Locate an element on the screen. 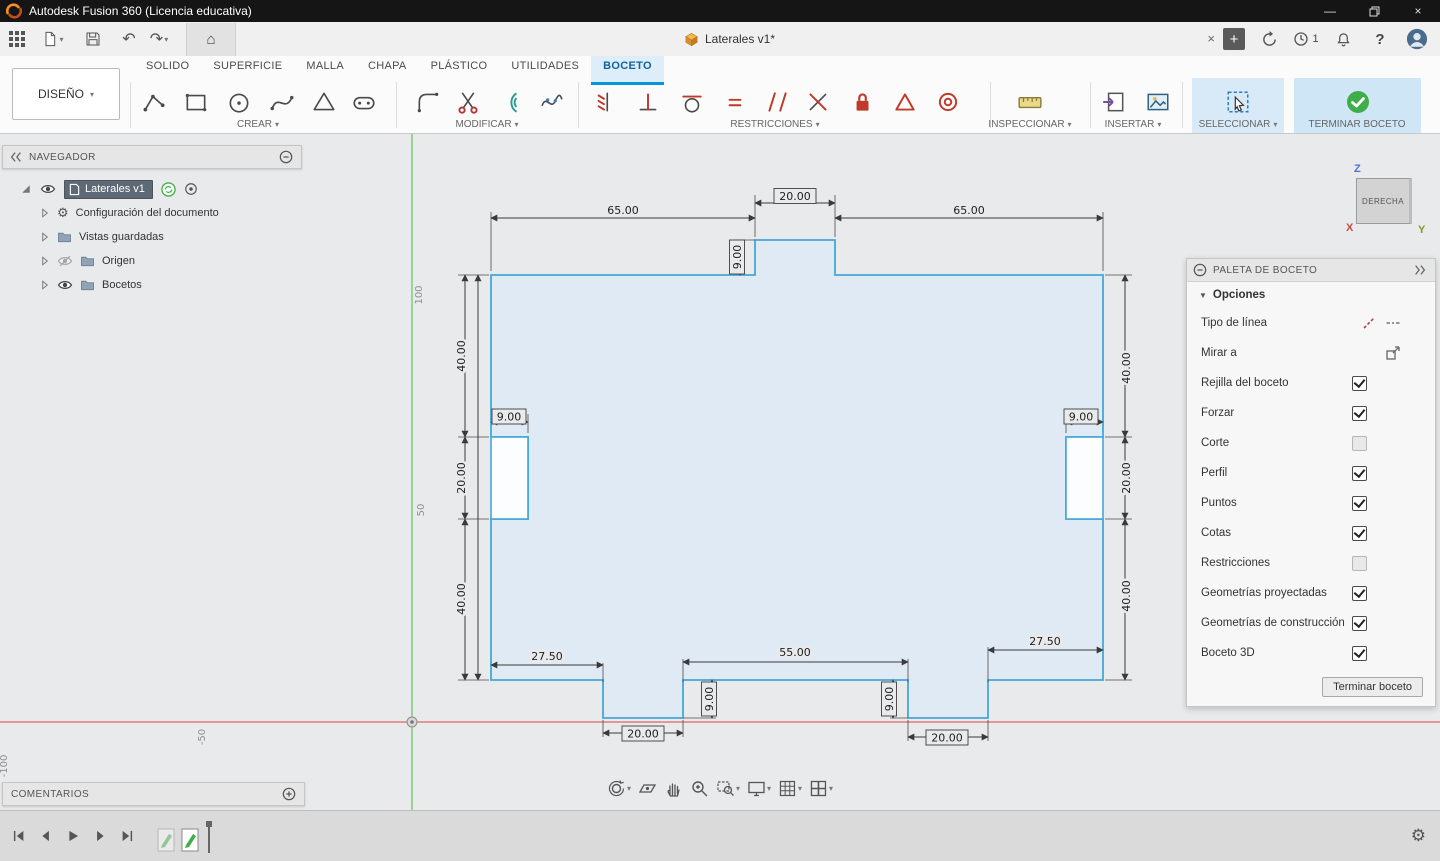  timeline-marker is located at coordinates (209, 837).